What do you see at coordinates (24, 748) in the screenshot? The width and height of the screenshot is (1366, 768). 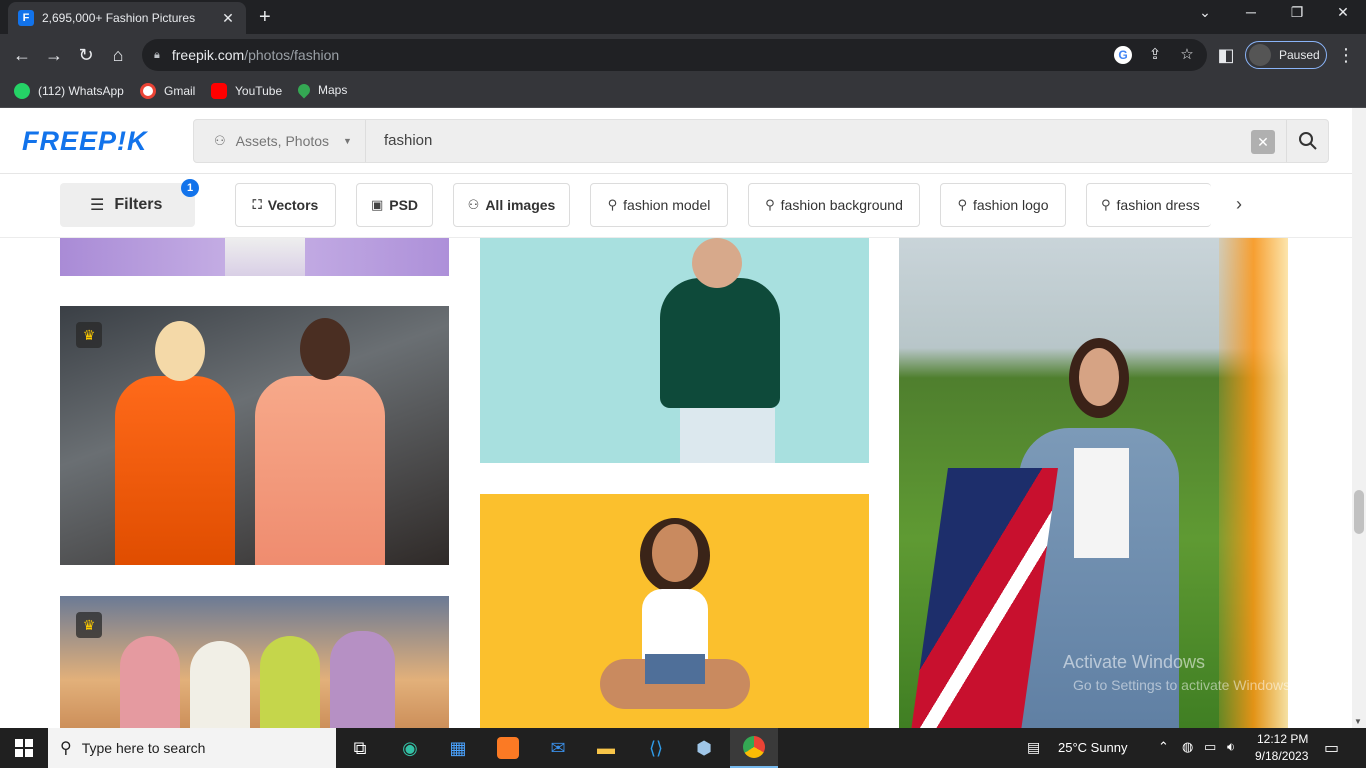 I see `start-button` at bounding box center [24, 748].